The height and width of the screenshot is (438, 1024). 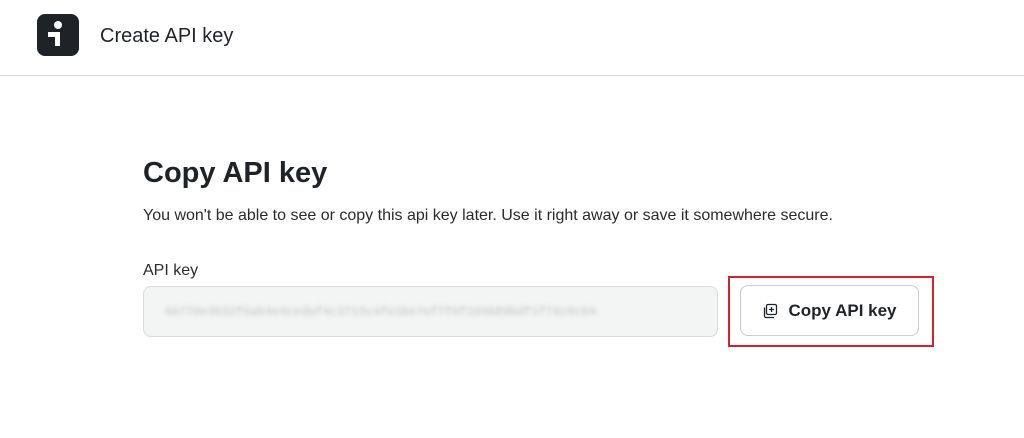 What do you see at coordinates (171, 270) in the screenshot?
I see `api-key-label: API key` at bounding box center [171, 270].